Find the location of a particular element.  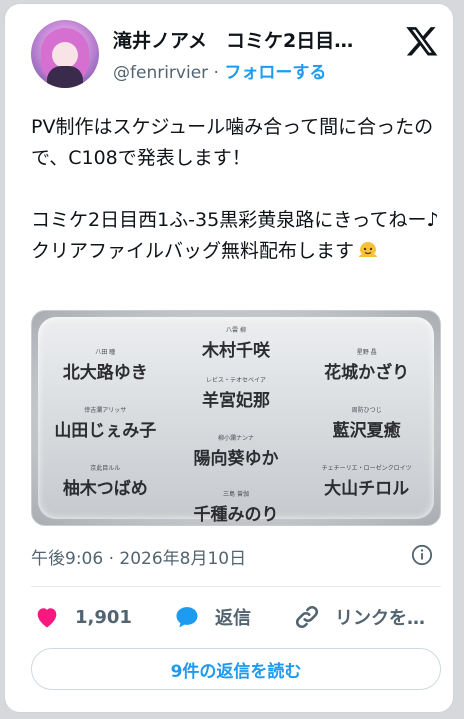

author-handle-row: @fenrirvier · フォローする is located at coordinates (219, 70).